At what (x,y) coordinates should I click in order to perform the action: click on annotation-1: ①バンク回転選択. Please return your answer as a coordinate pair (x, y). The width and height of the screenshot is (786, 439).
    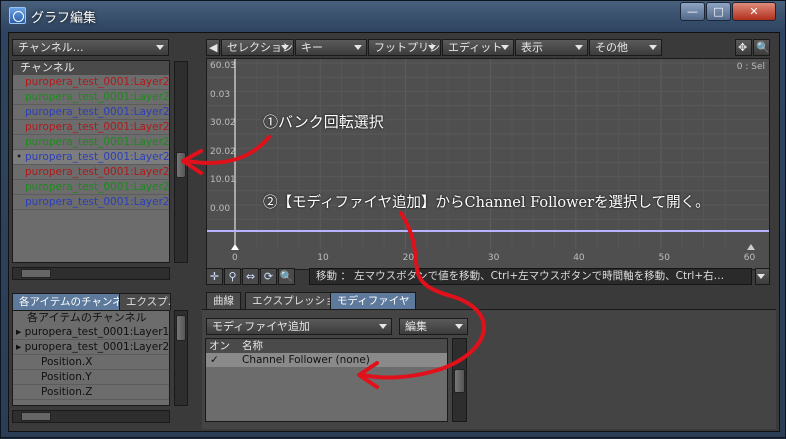
    Looking at the image, I should click on (323, 122).